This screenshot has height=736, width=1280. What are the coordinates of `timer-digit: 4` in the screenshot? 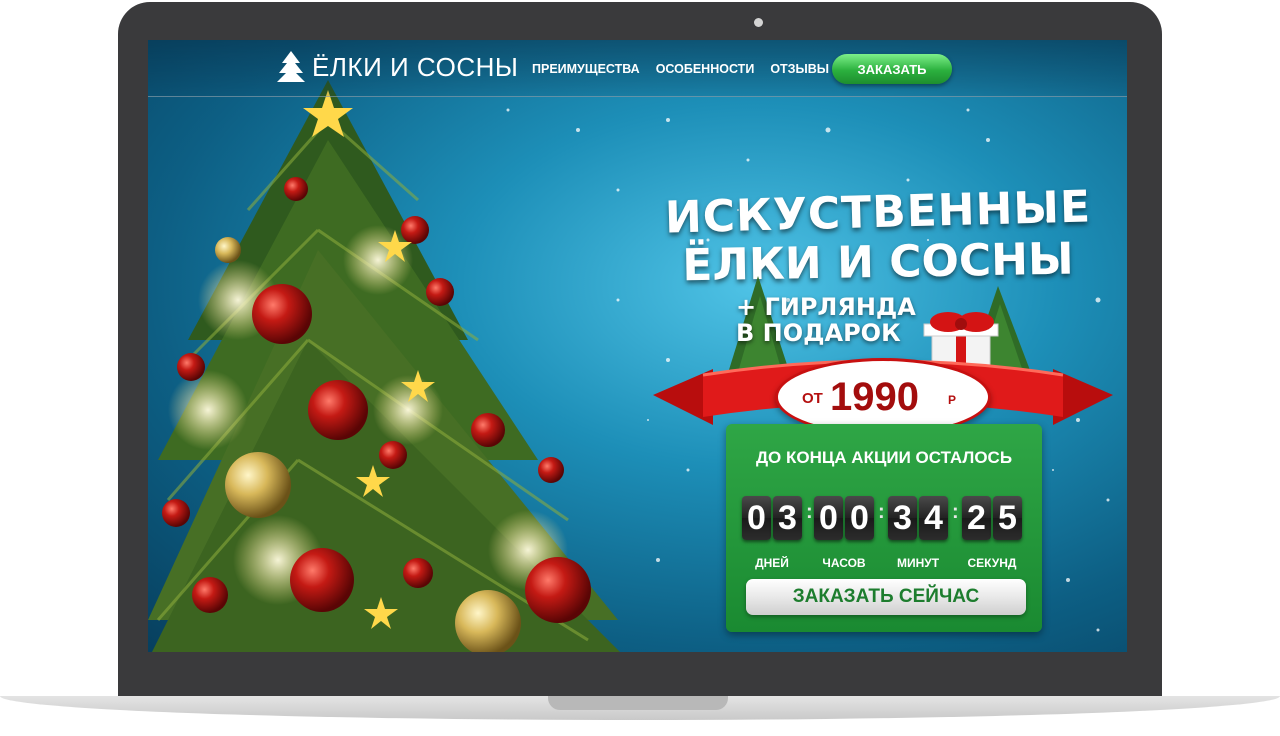 It's located at (933, 518).